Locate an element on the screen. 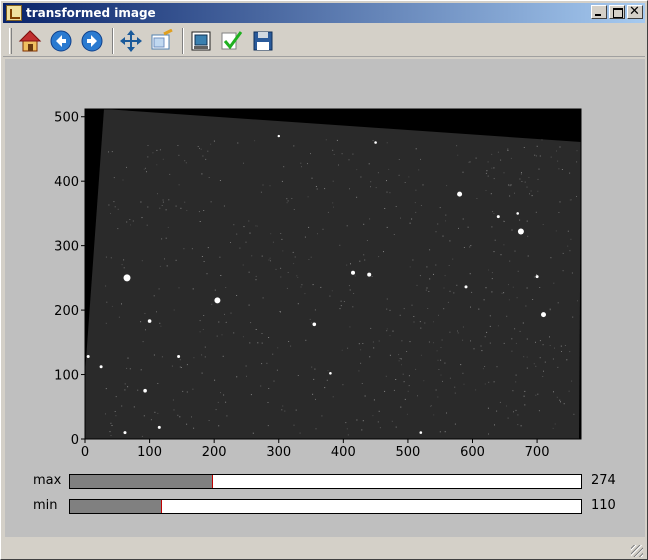 Image resolution: width=648 pixels, height=560 pixels. configure-subplots-button is located at coordinates (201, 41).